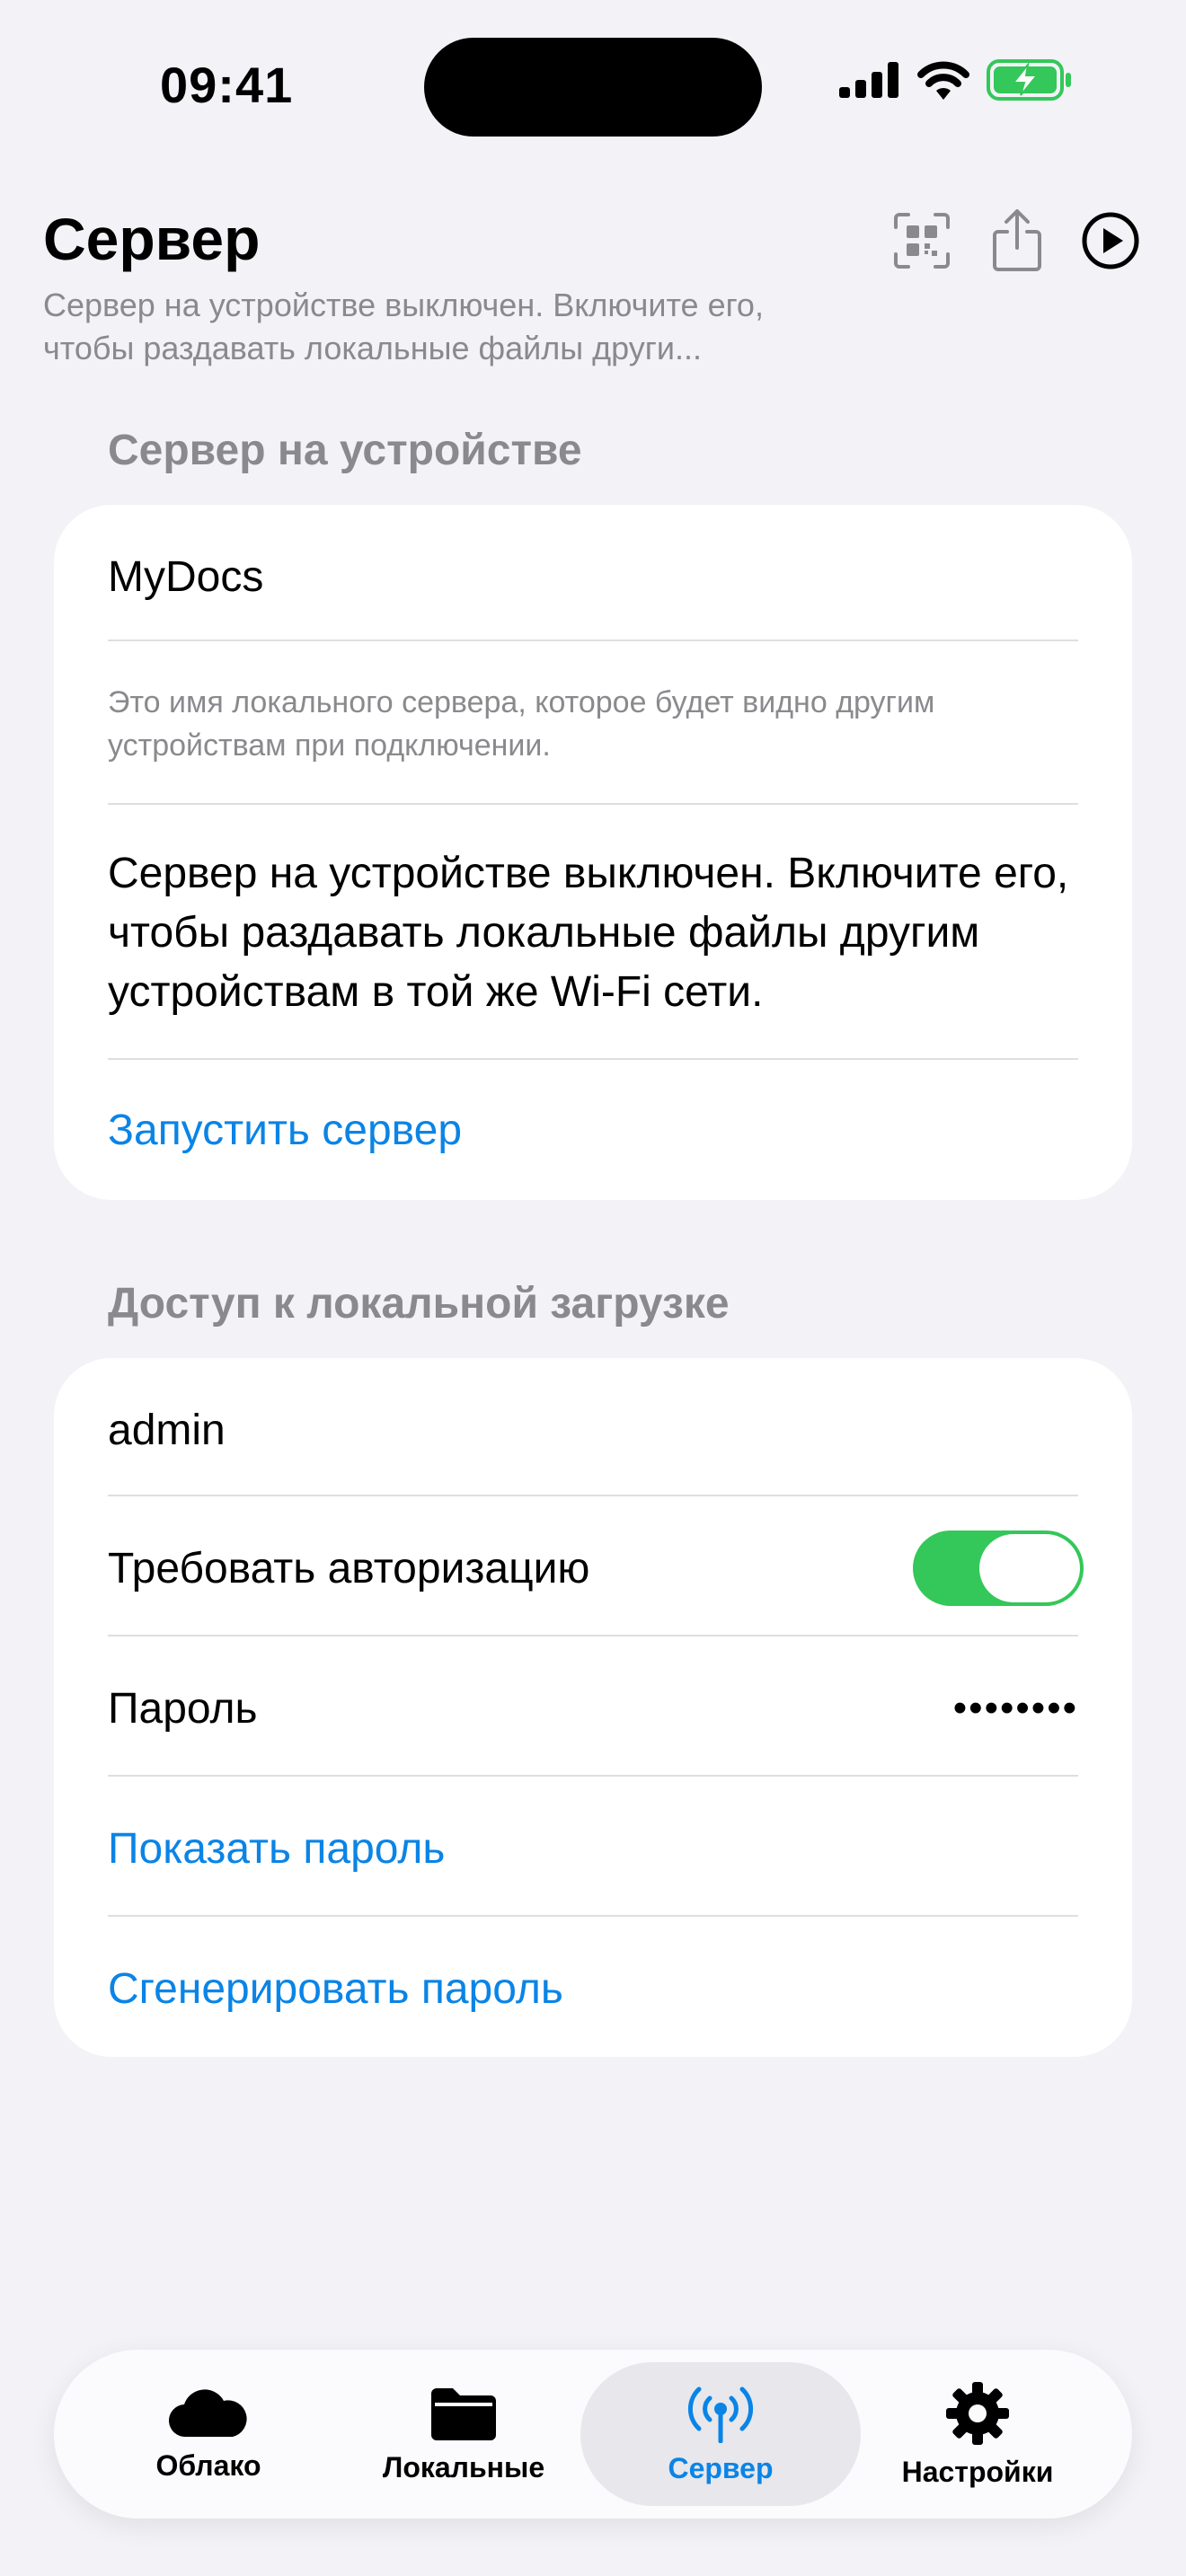 The height and width of the screenshot is (2576, 1186). Describe the element at coordinates (419, 1304) in the screenshot. I see `access-section-header: Доступ к локальной загрузке` at that location.